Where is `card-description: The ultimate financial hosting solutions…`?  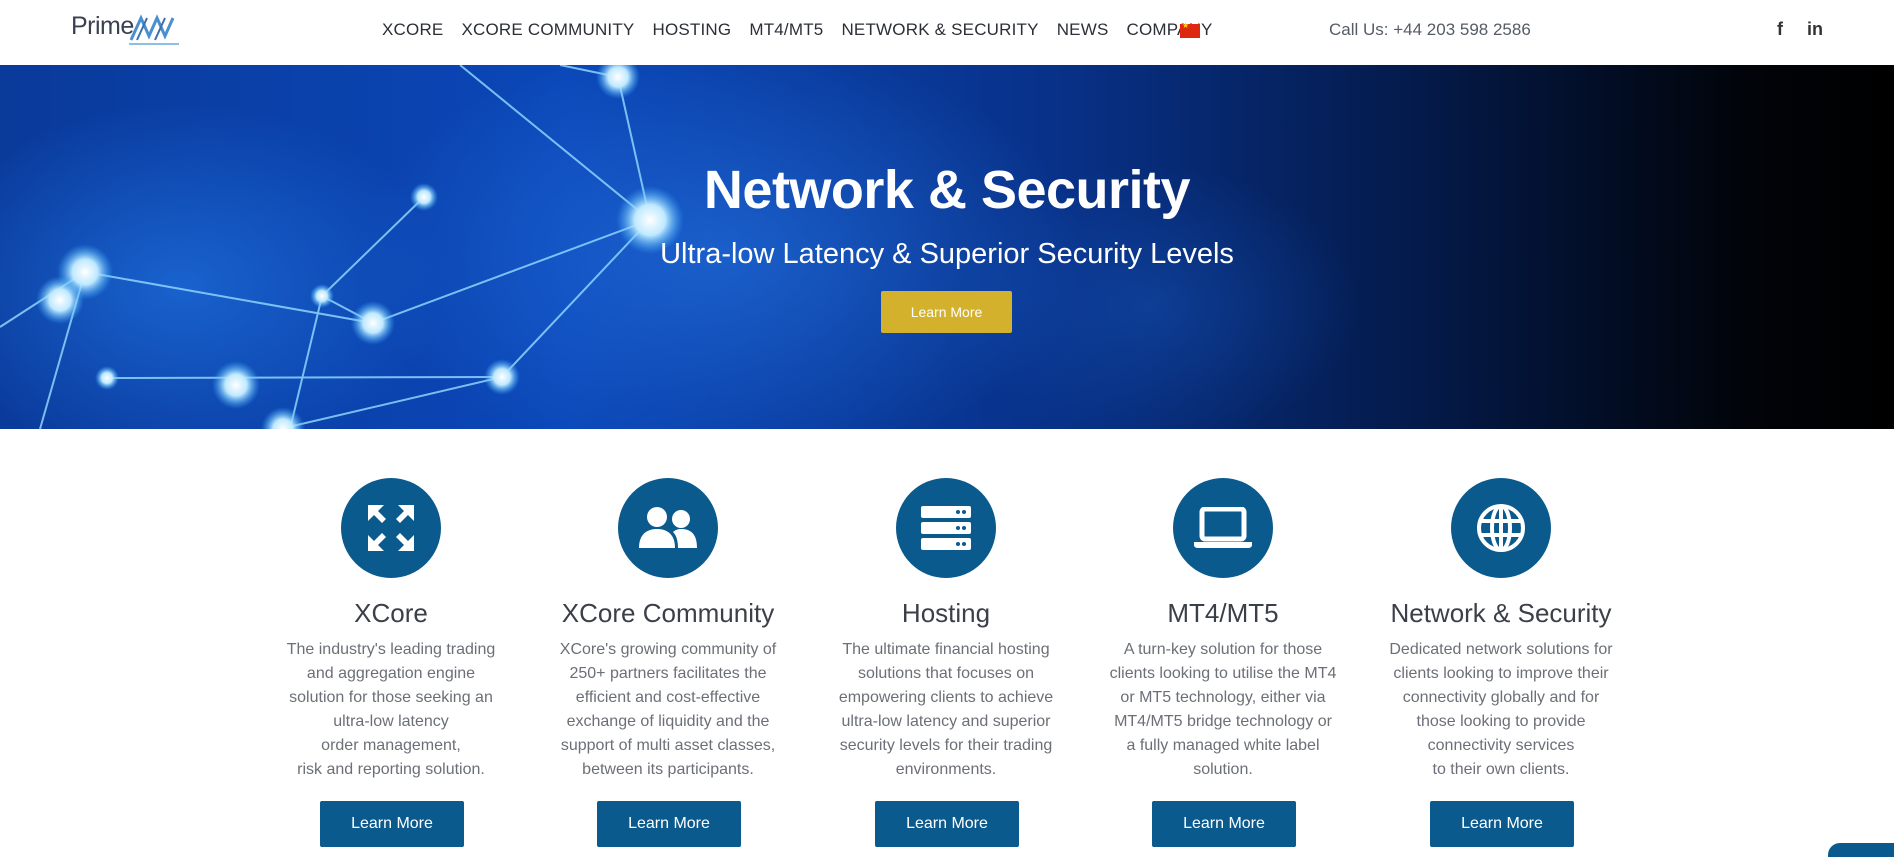
card-description: The ultimate financial hosting solutions… is located at coordinates (946, 709).